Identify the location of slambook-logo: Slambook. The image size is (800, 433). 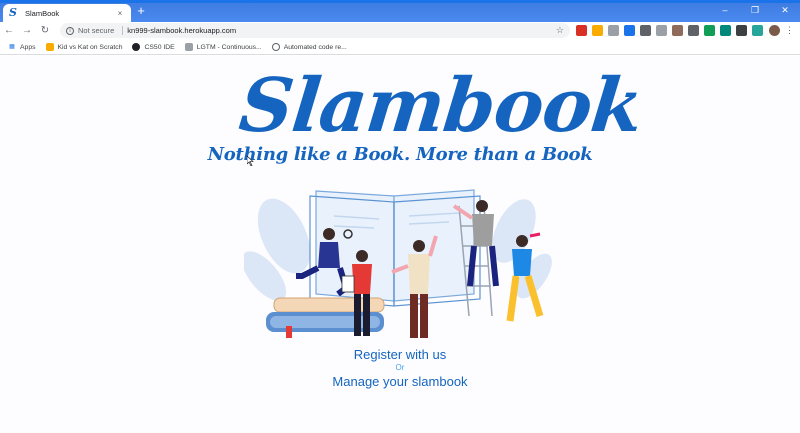
(441, 106).